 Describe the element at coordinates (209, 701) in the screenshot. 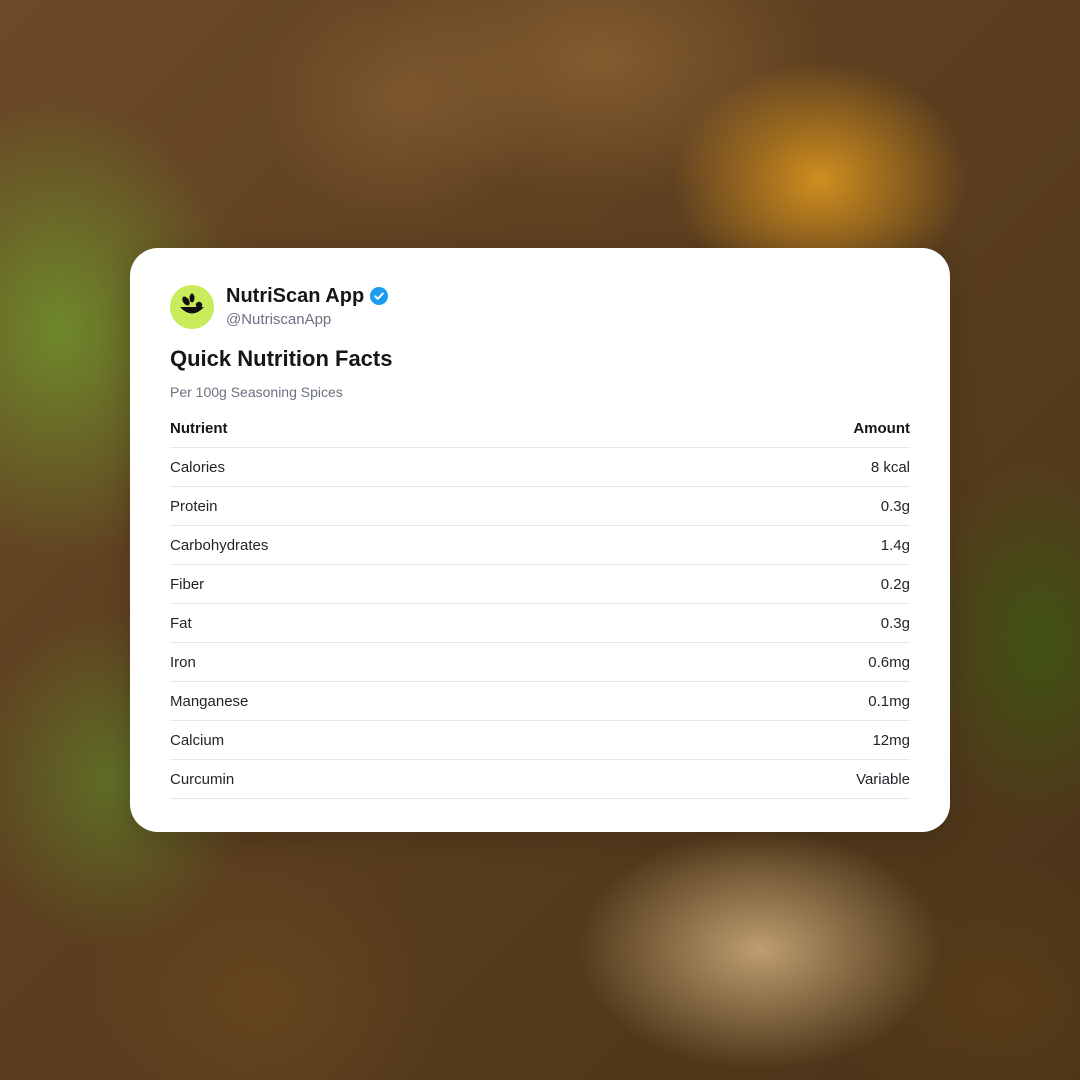

I see `nutrient-name: Manganese` at that location.